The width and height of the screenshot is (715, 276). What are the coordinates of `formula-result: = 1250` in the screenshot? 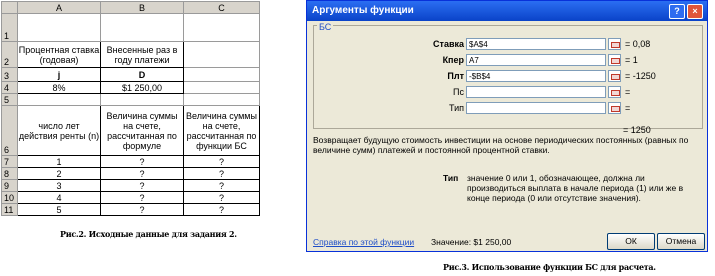 It's located at (637, 130).